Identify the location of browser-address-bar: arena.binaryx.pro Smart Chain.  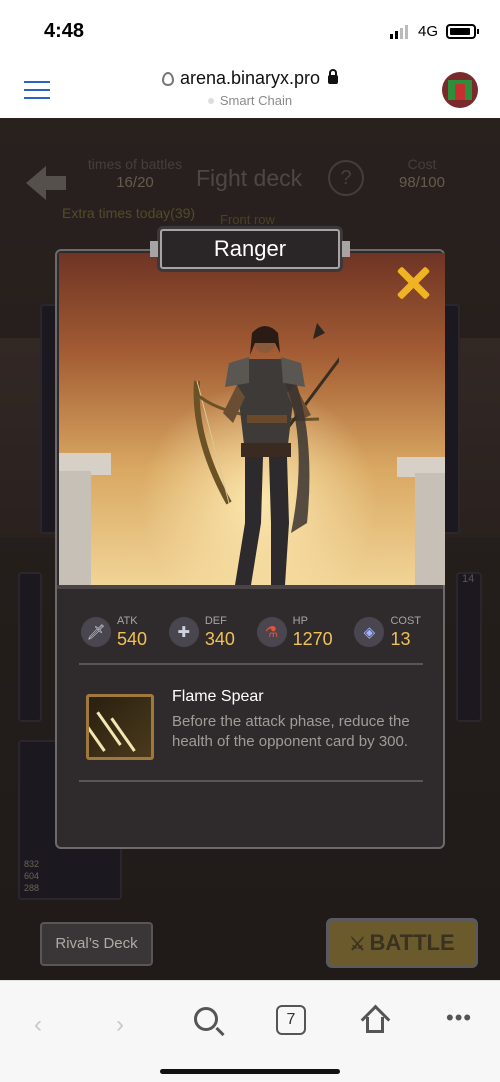
(250, 90).